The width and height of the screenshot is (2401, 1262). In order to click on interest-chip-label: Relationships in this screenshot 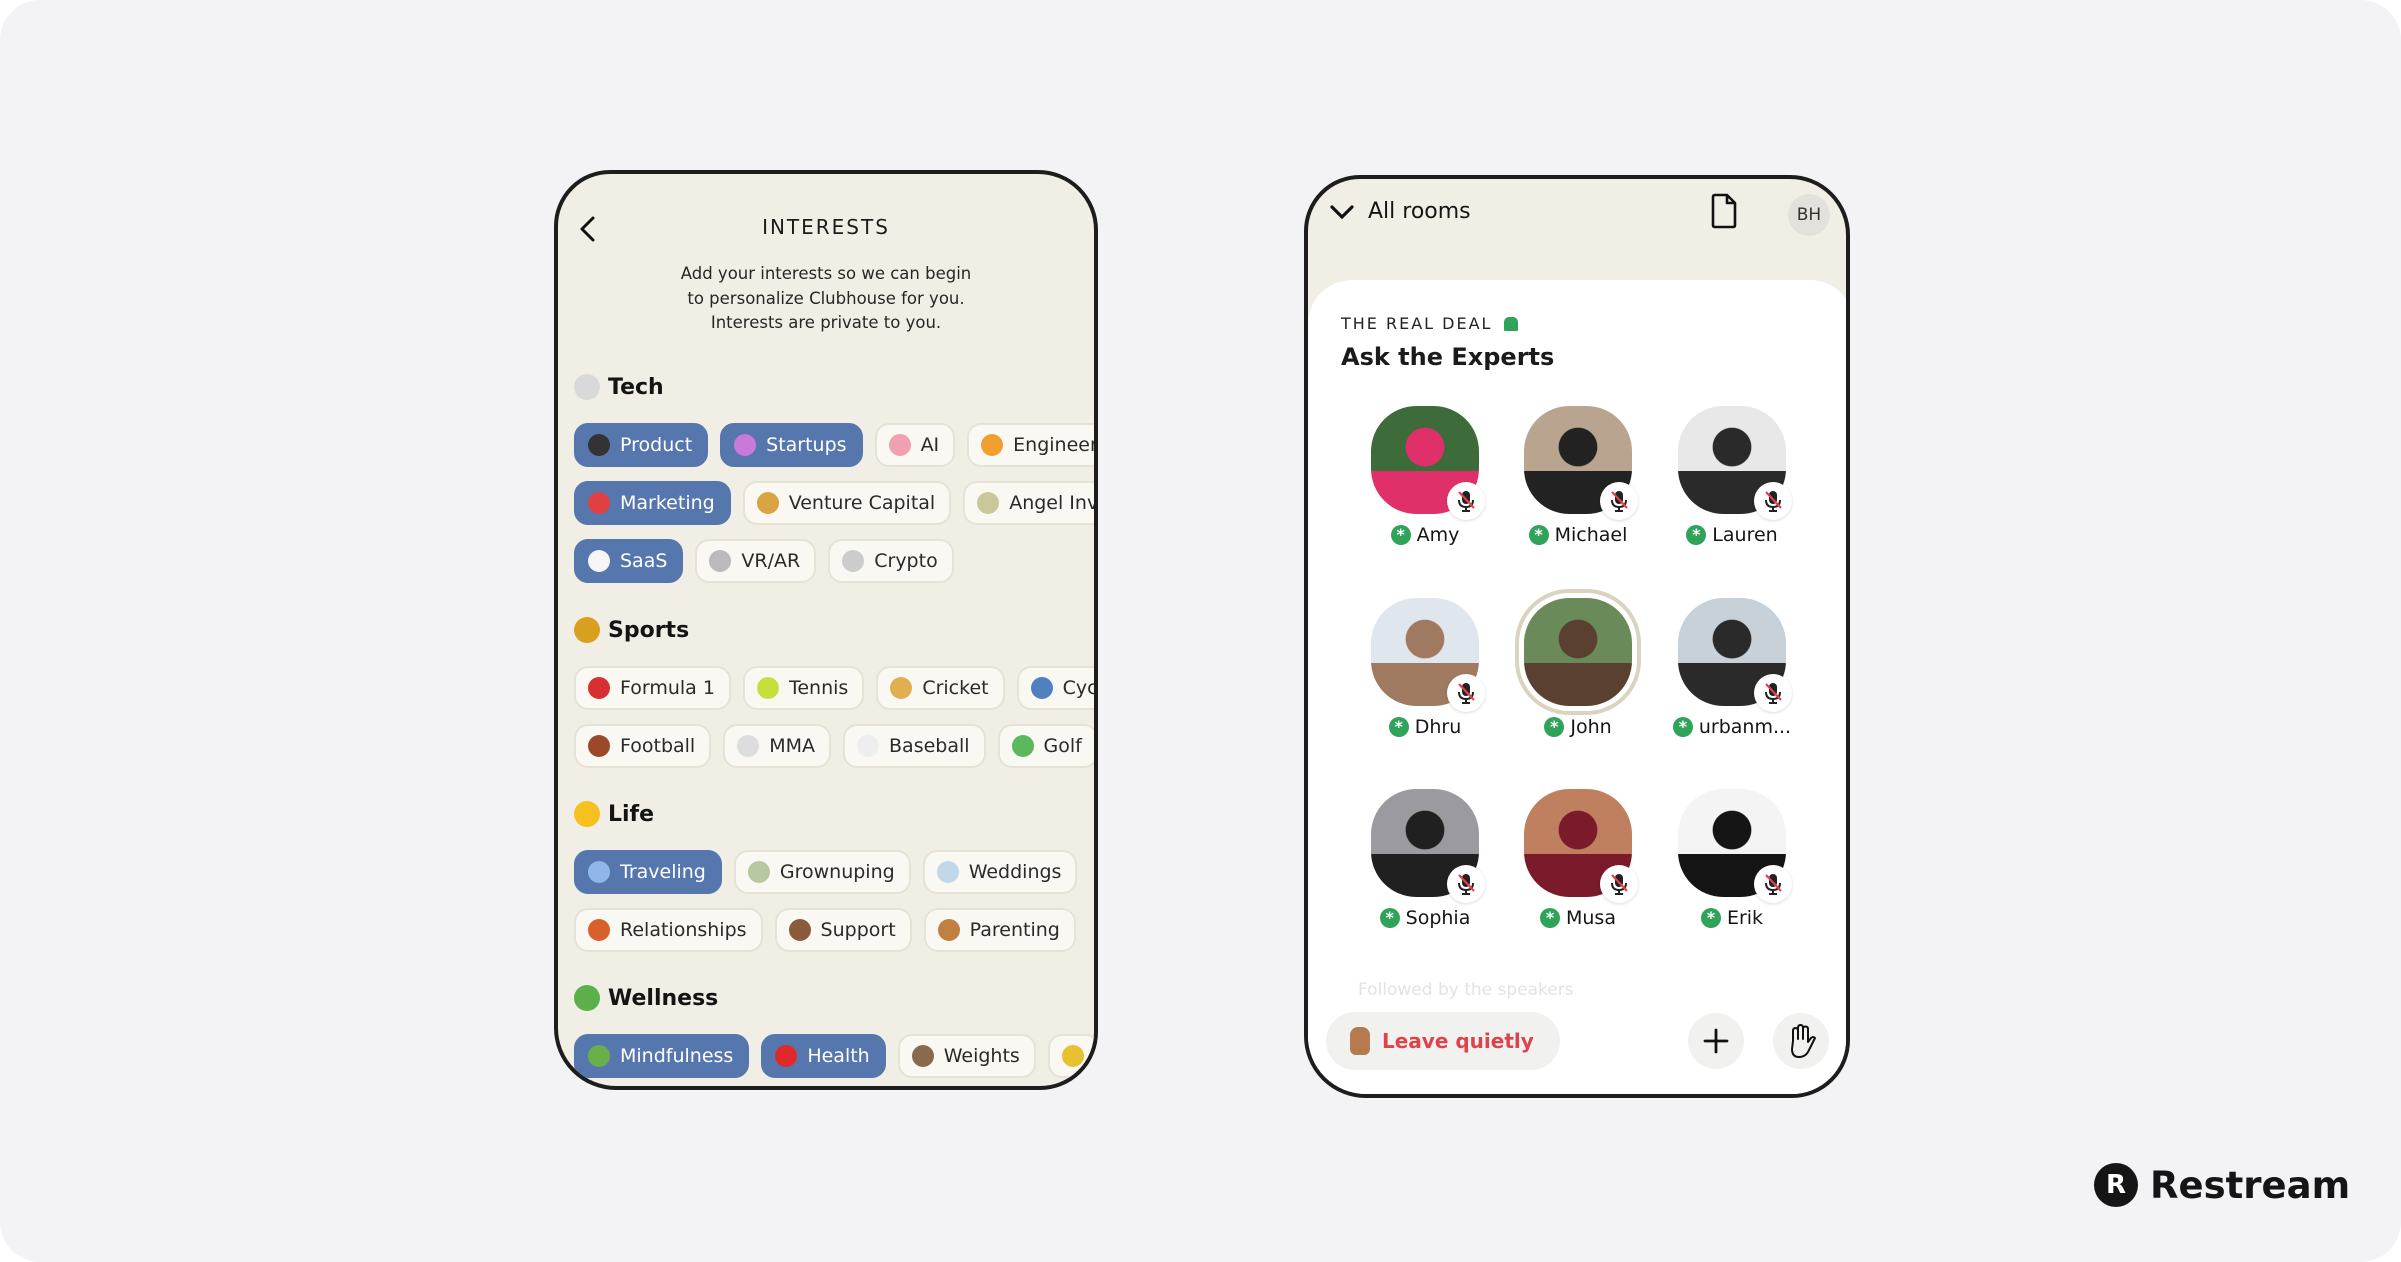, I will do `click(683, 930)`.